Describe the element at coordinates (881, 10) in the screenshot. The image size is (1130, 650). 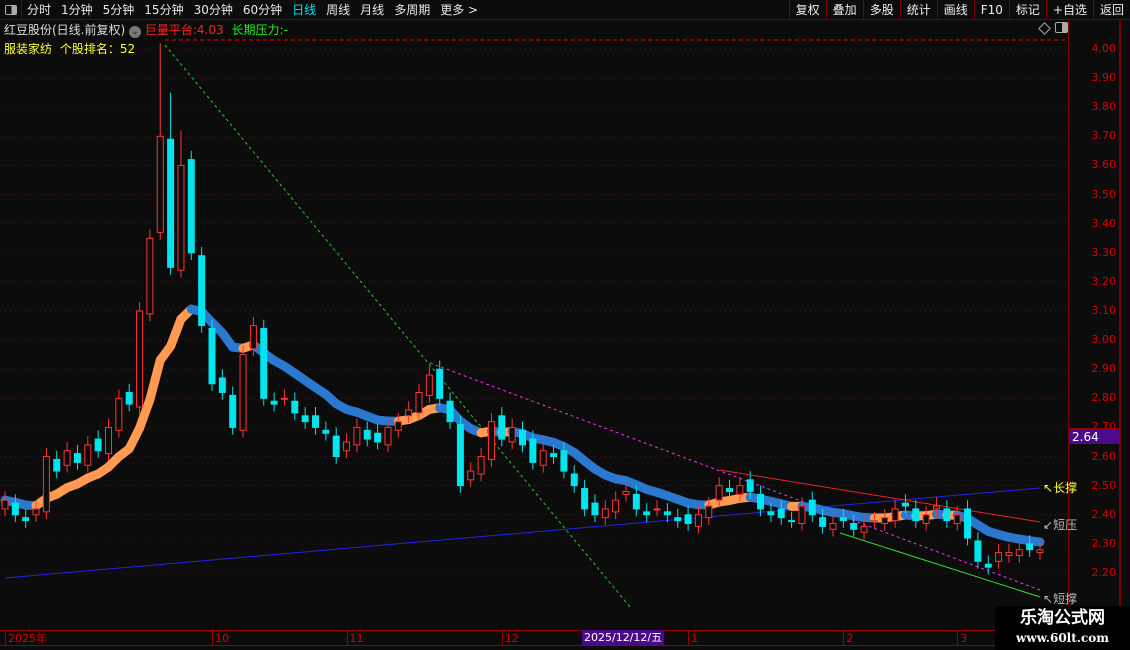
I see `toolbar-button-2: 多股` at that location.